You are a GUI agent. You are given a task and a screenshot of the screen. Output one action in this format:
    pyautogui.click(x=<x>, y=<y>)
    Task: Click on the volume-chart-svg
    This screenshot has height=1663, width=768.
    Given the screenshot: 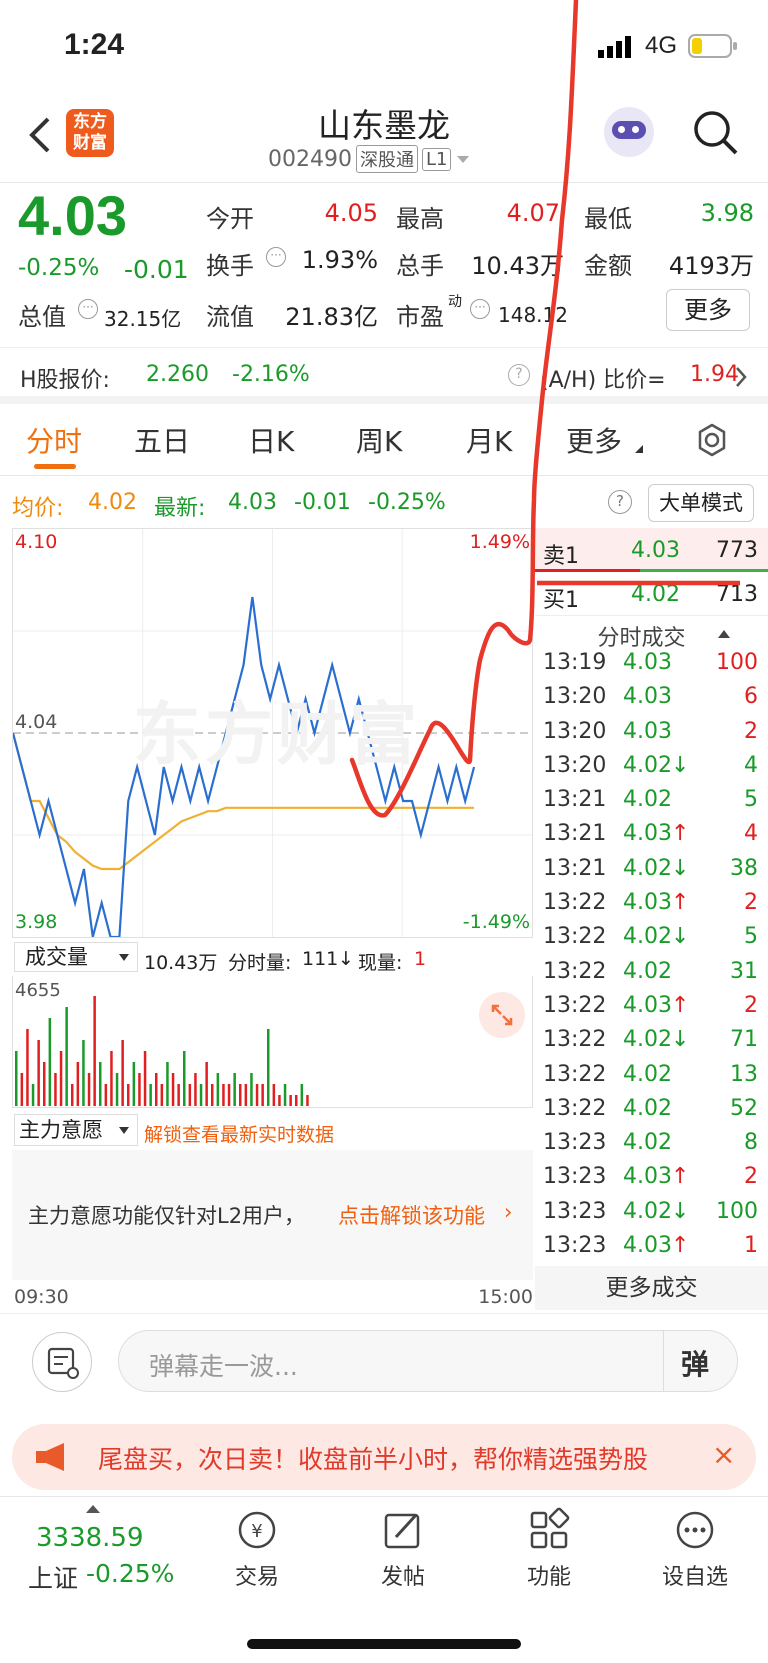 What is the action you would take?
    pyautogui.click(x=162, y=1051)
    